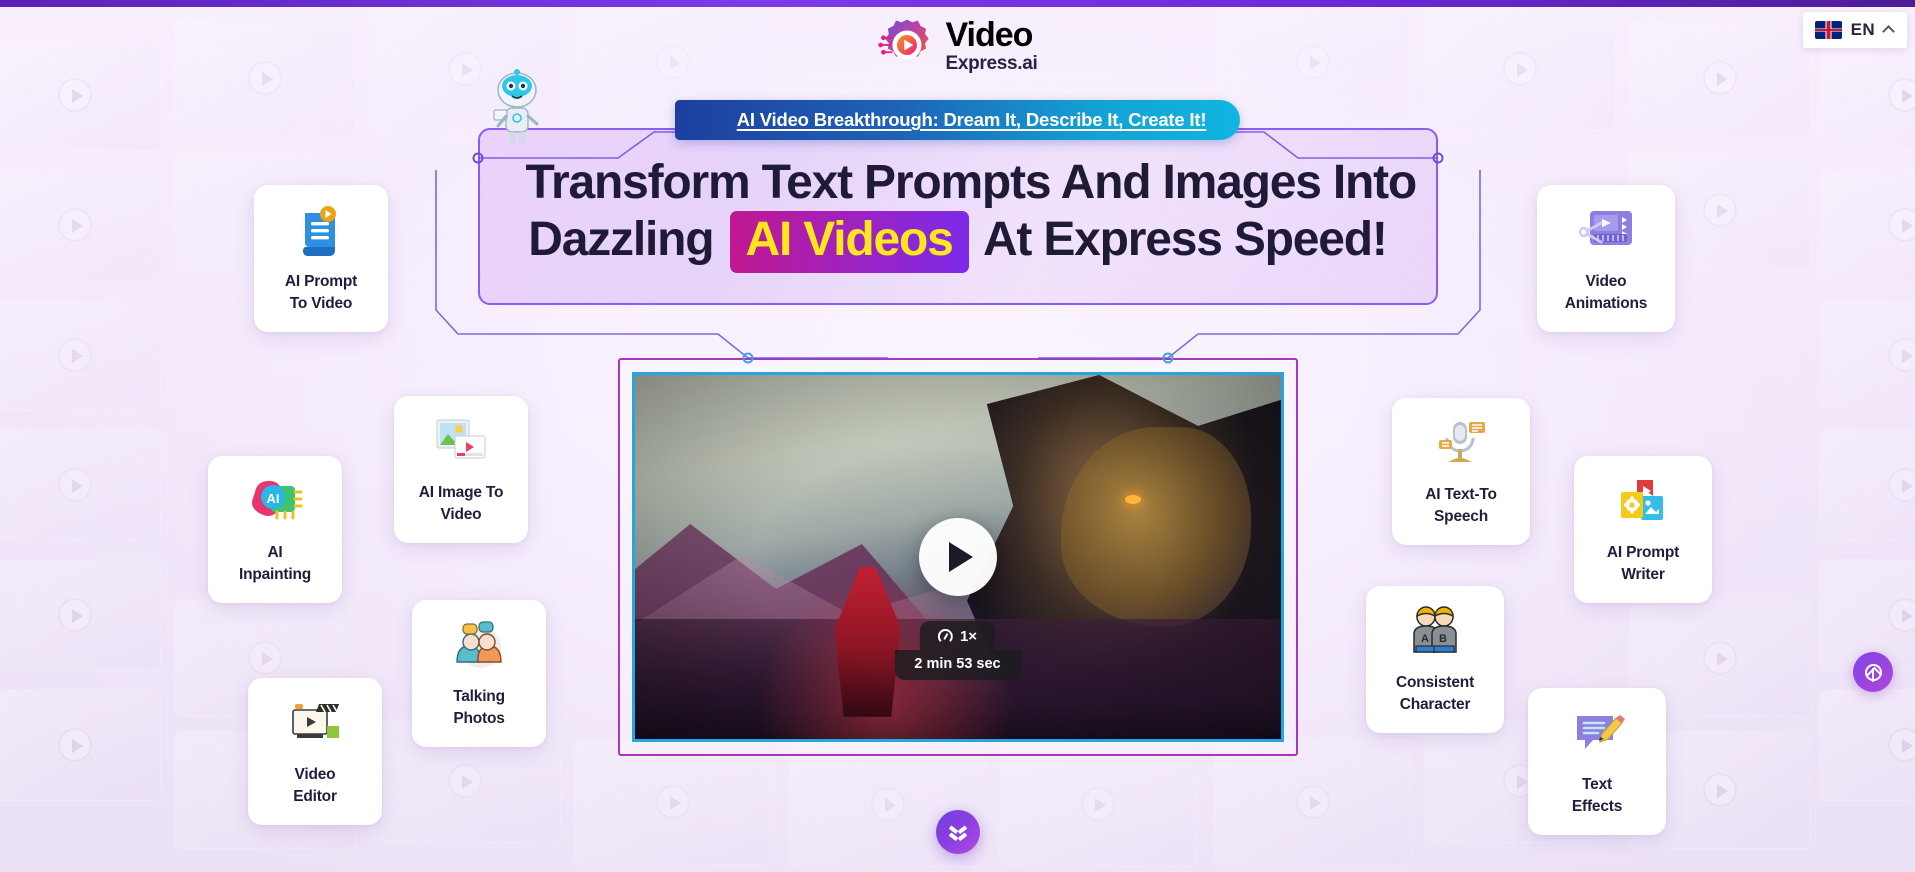 The height and width of the screenshot is (872, 1915). I want to click on video-inner-frame: 1× 2 min 53 sec, so click(957, 557).